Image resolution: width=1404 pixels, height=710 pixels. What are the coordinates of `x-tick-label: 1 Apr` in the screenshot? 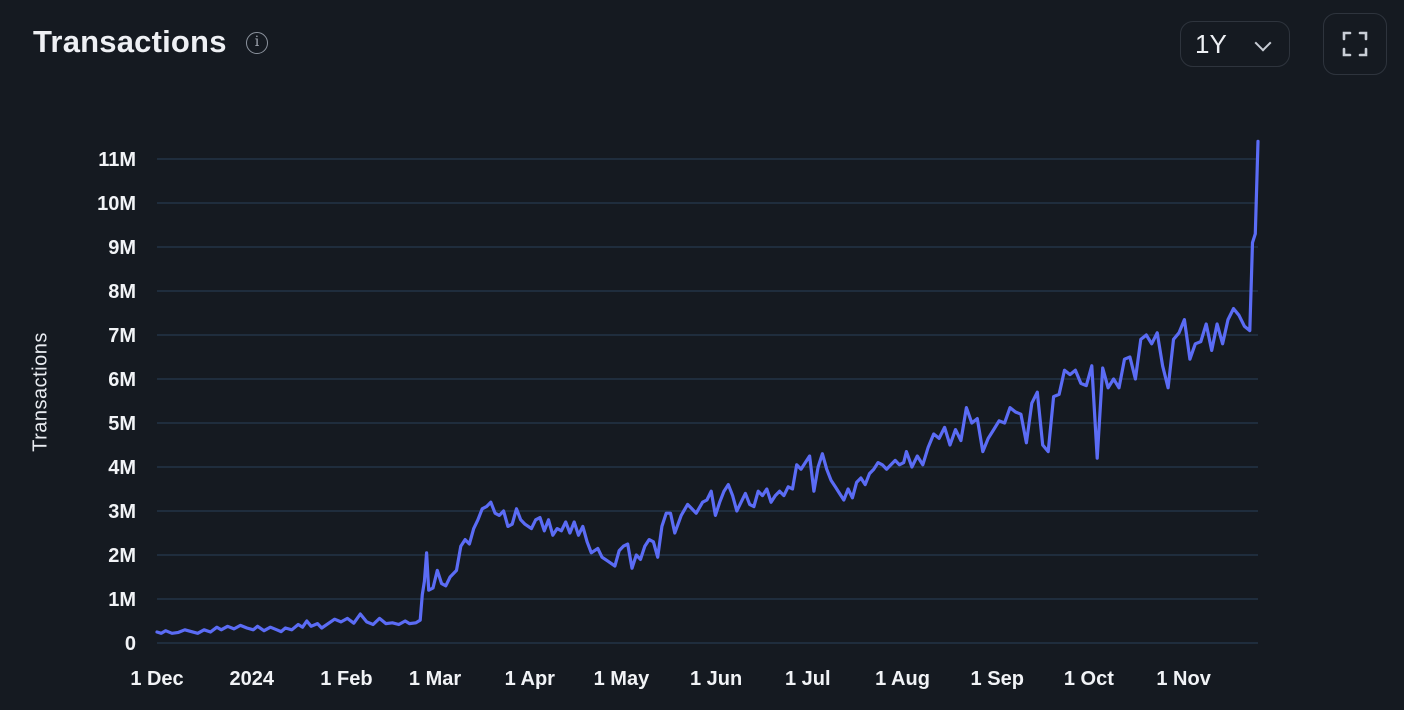 It's located at (530, 679).